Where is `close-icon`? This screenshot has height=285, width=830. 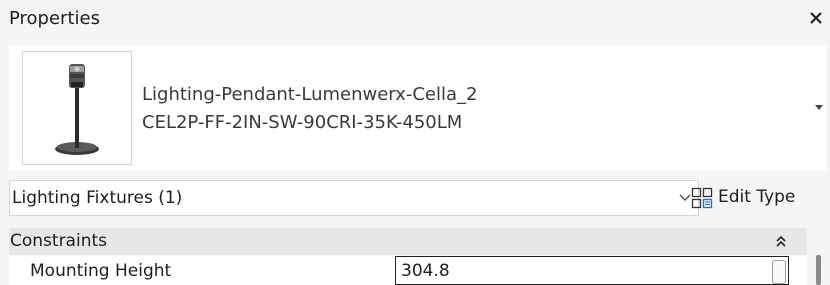 close-icon is located at coordinates (816, 18).